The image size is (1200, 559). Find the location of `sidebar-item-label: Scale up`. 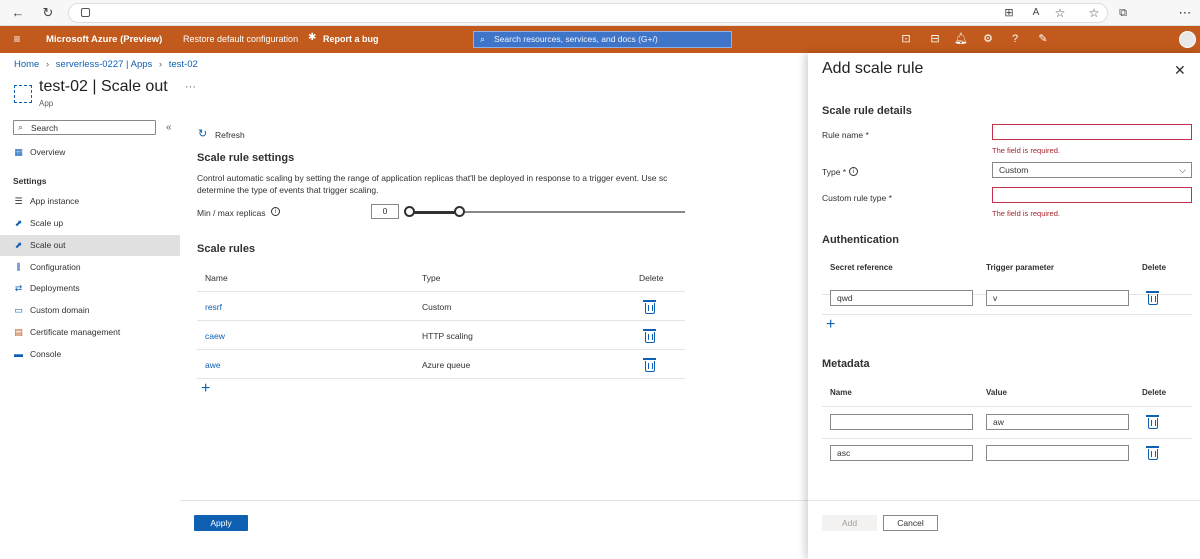

sidebar-item-label: Scale up is located at coordinates (47, 223).